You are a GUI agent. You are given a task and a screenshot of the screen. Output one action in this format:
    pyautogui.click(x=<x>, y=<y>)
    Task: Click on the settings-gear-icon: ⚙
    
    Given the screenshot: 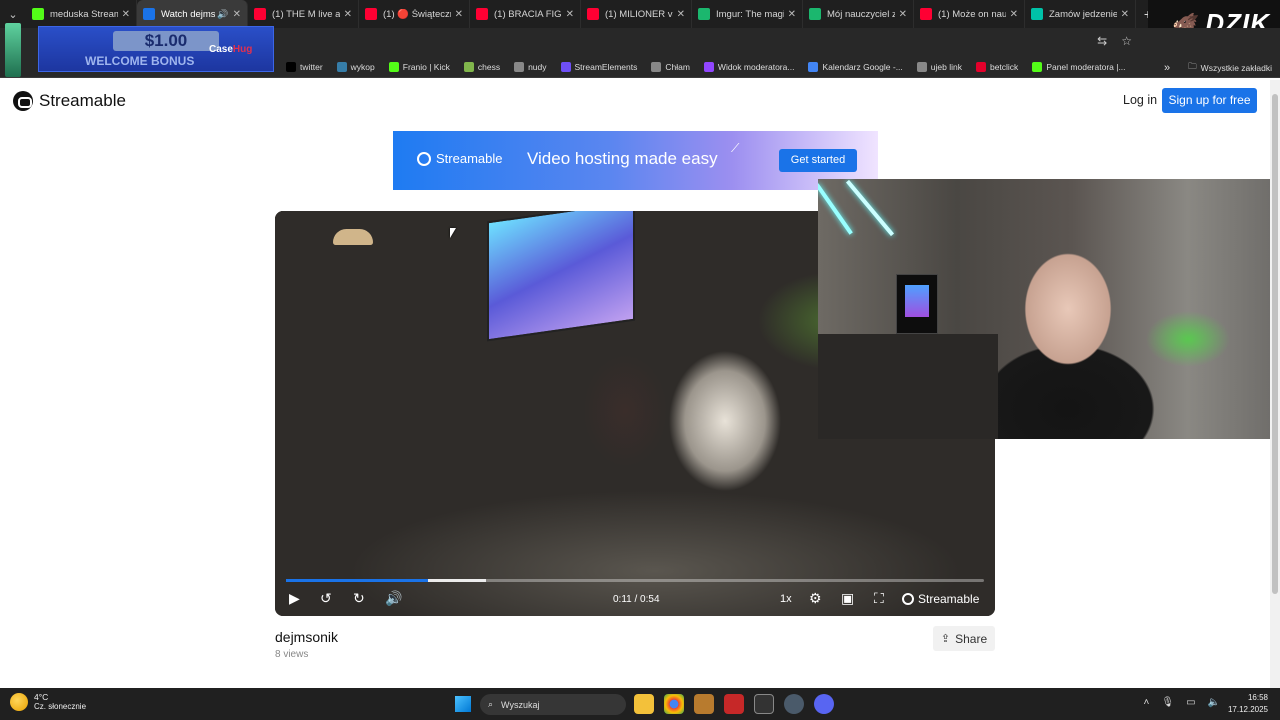 What is the action you would take?
    pyautogui.click(x=815, y=598)
    